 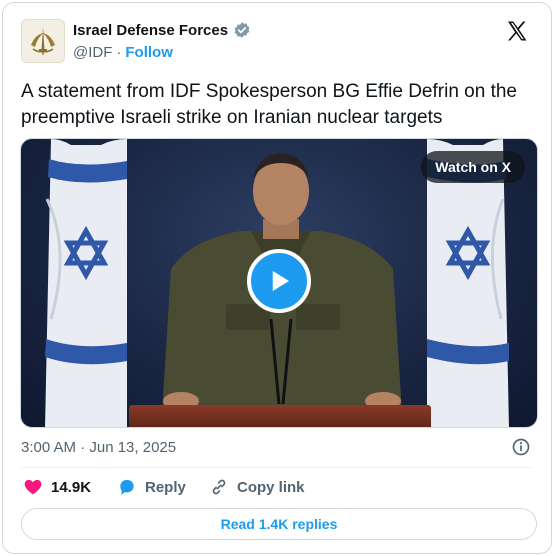 What do you see at coordinates (219, 487) in the screenshot?
I see `link-icon` at bounding box center [219, 487].